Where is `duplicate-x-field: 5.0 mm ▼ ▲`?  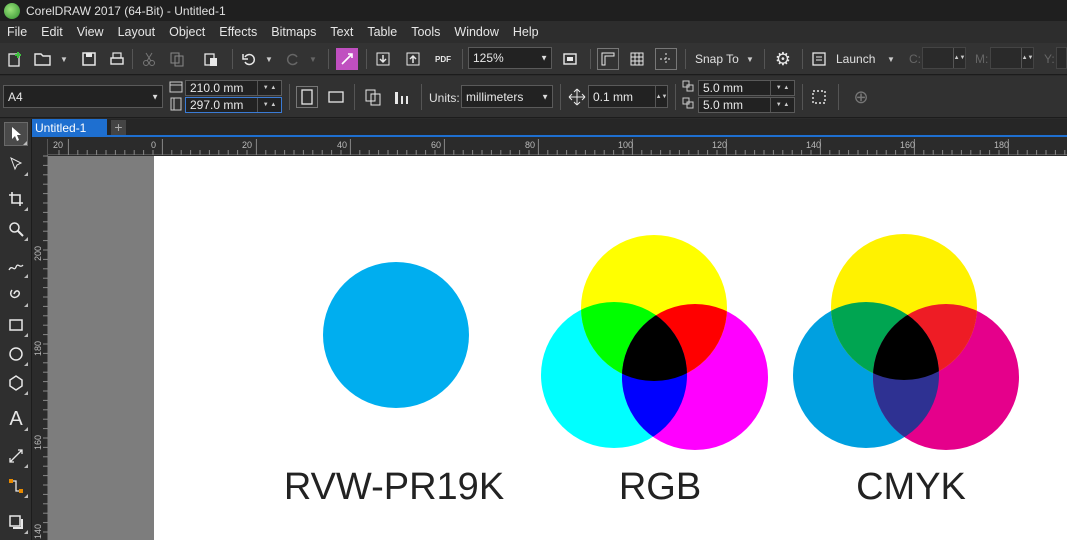
duplicate-x-field: 5.0 mm ▼ ▲ is located at coordinates (746, 88).